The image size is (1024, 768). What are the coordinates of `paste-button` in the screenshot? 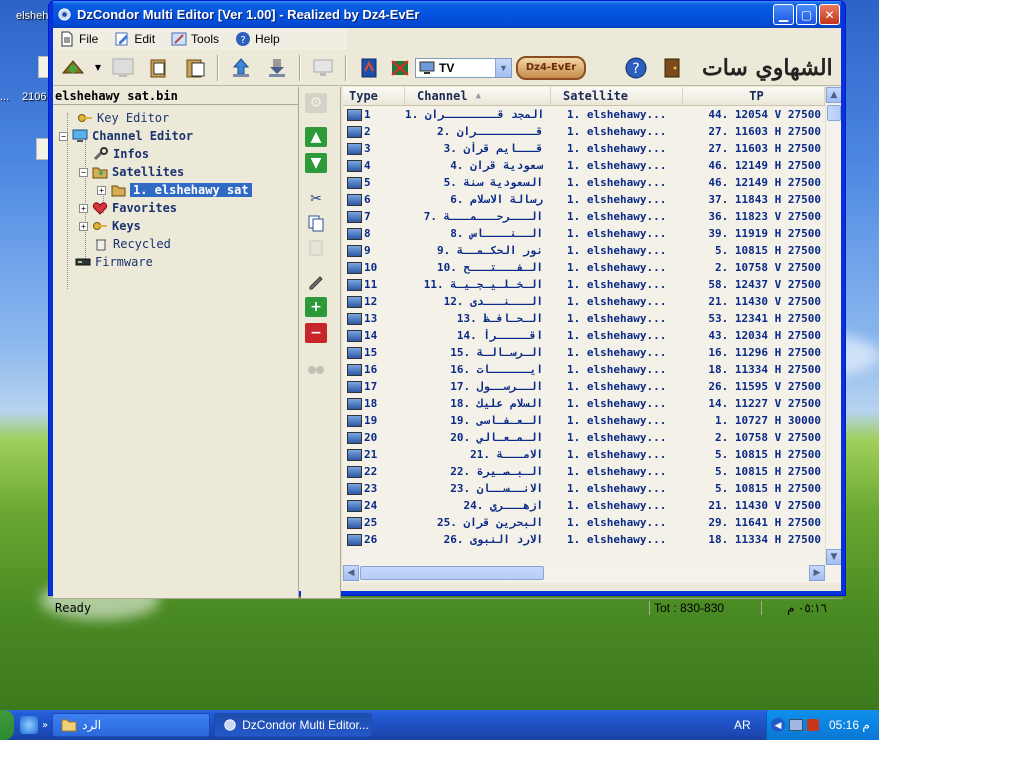 It's located at (316, 247).